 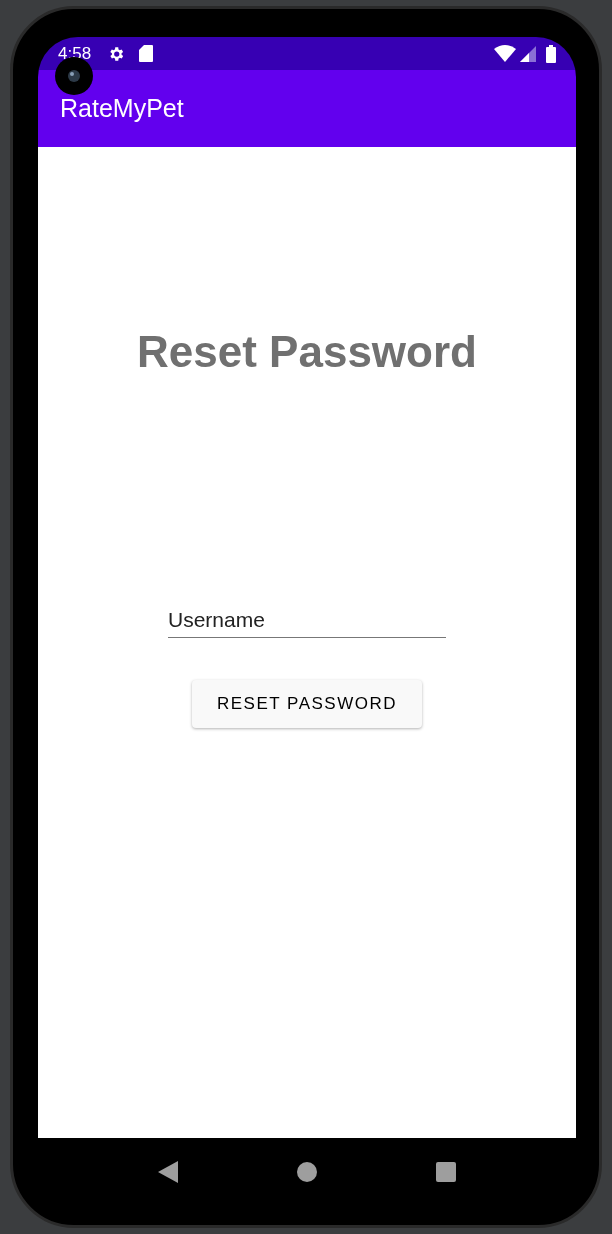 I want to click on recents-icon, so click(x=446, y=1171).